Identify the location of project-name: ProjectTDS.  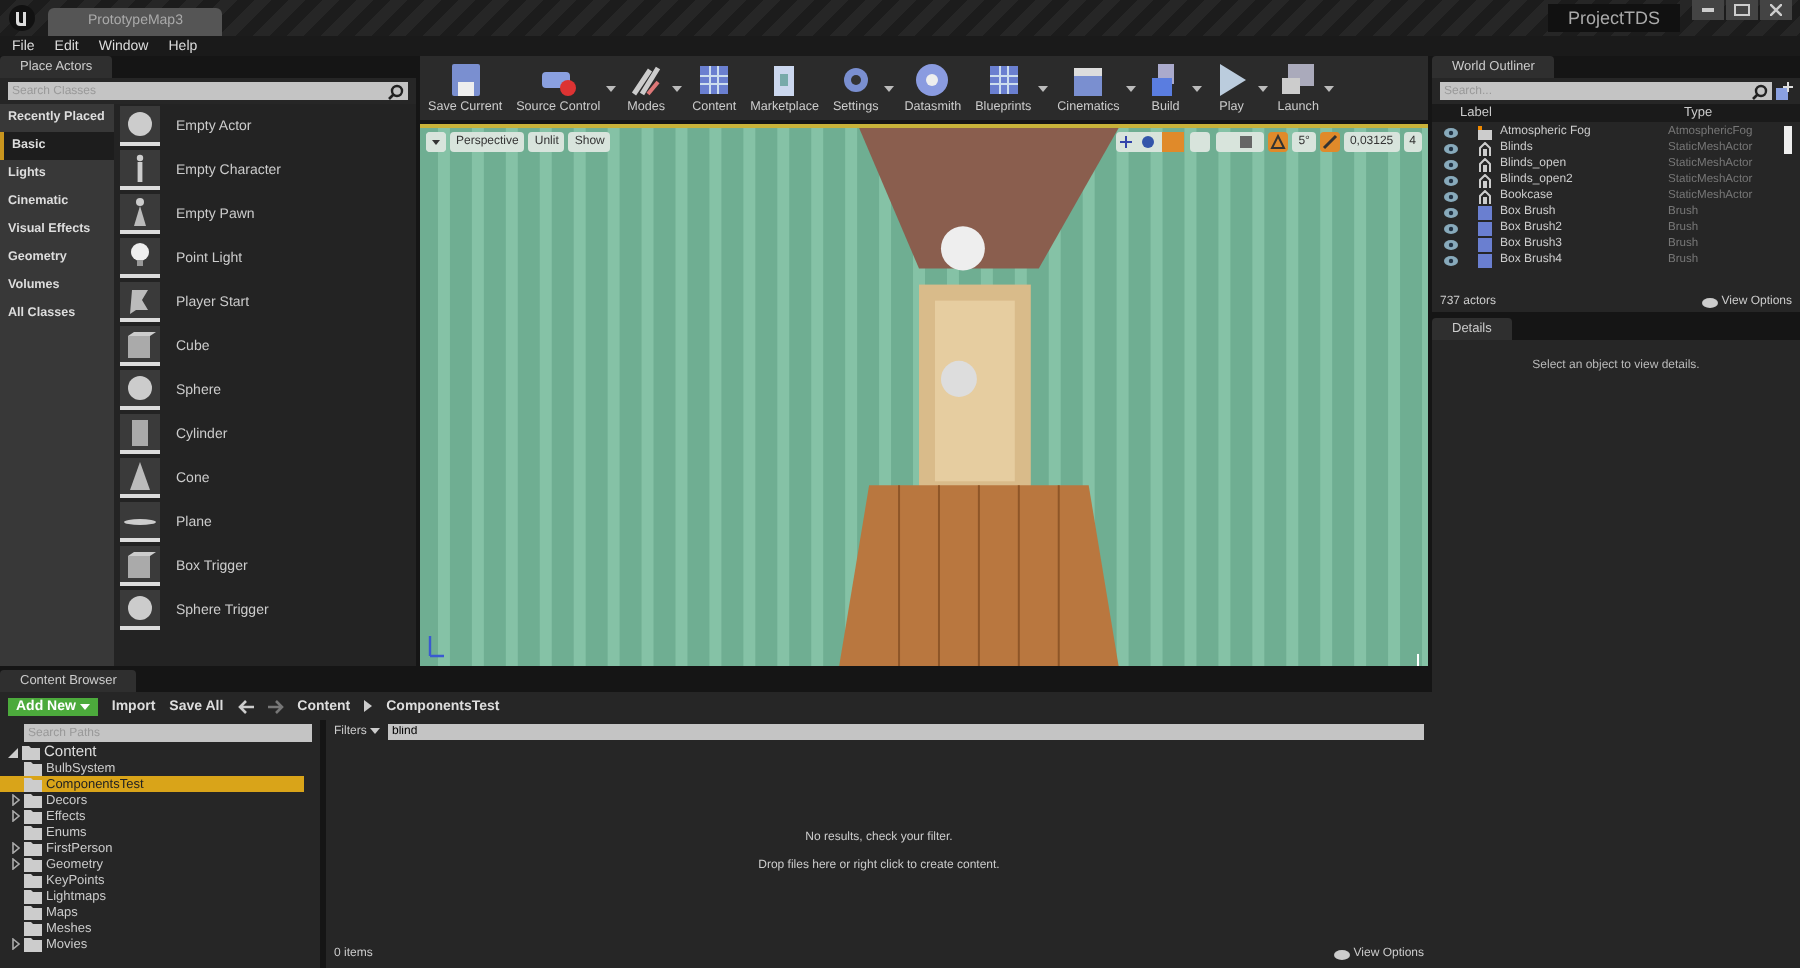
(1613, 18).